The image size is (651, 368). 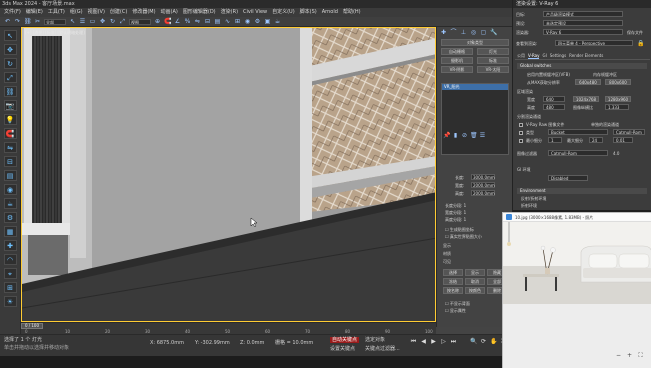 What do you see at coordinates (283, 12) in the screenshot?
I see `menu-item-11: 自定义(U)` at bounding box center [283, 12].